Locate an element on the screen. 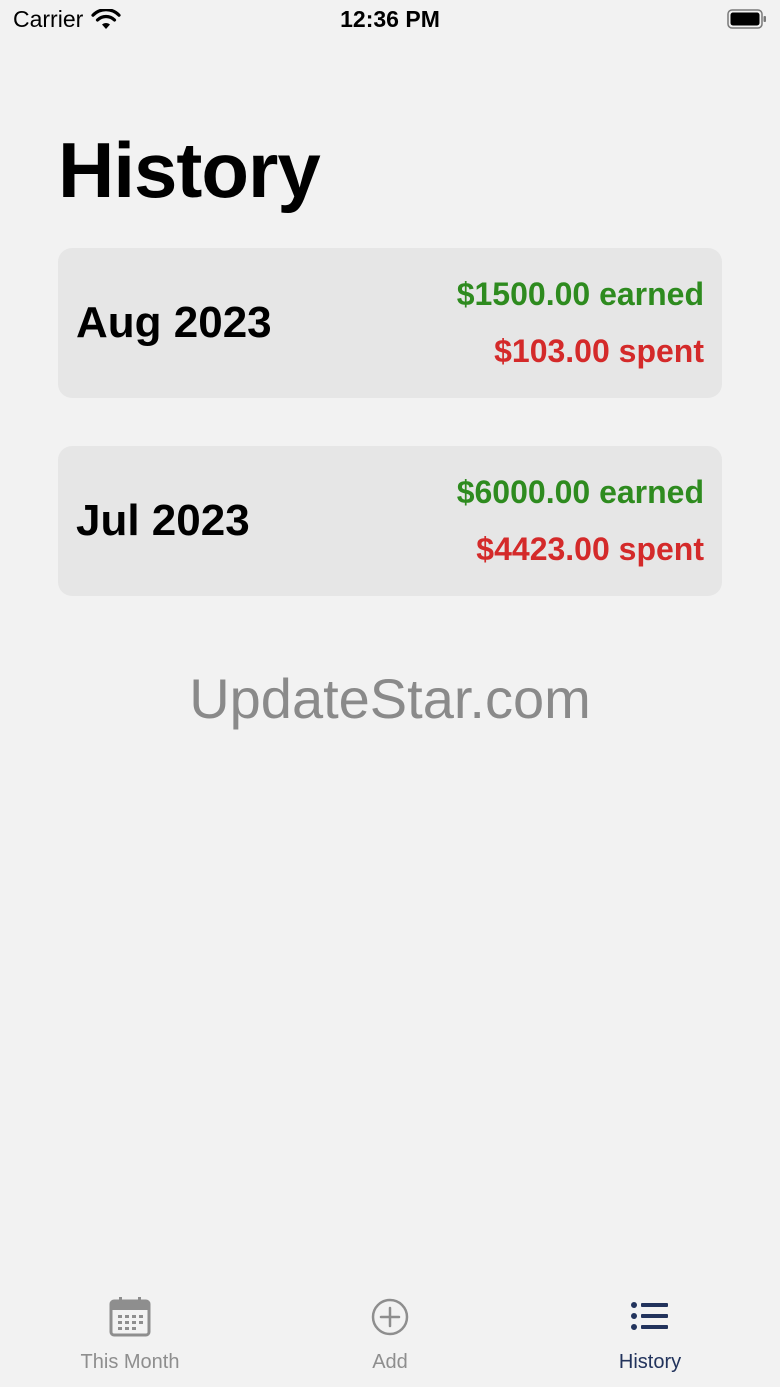  plus-circle-icon is located at coordinates (390, 1317).